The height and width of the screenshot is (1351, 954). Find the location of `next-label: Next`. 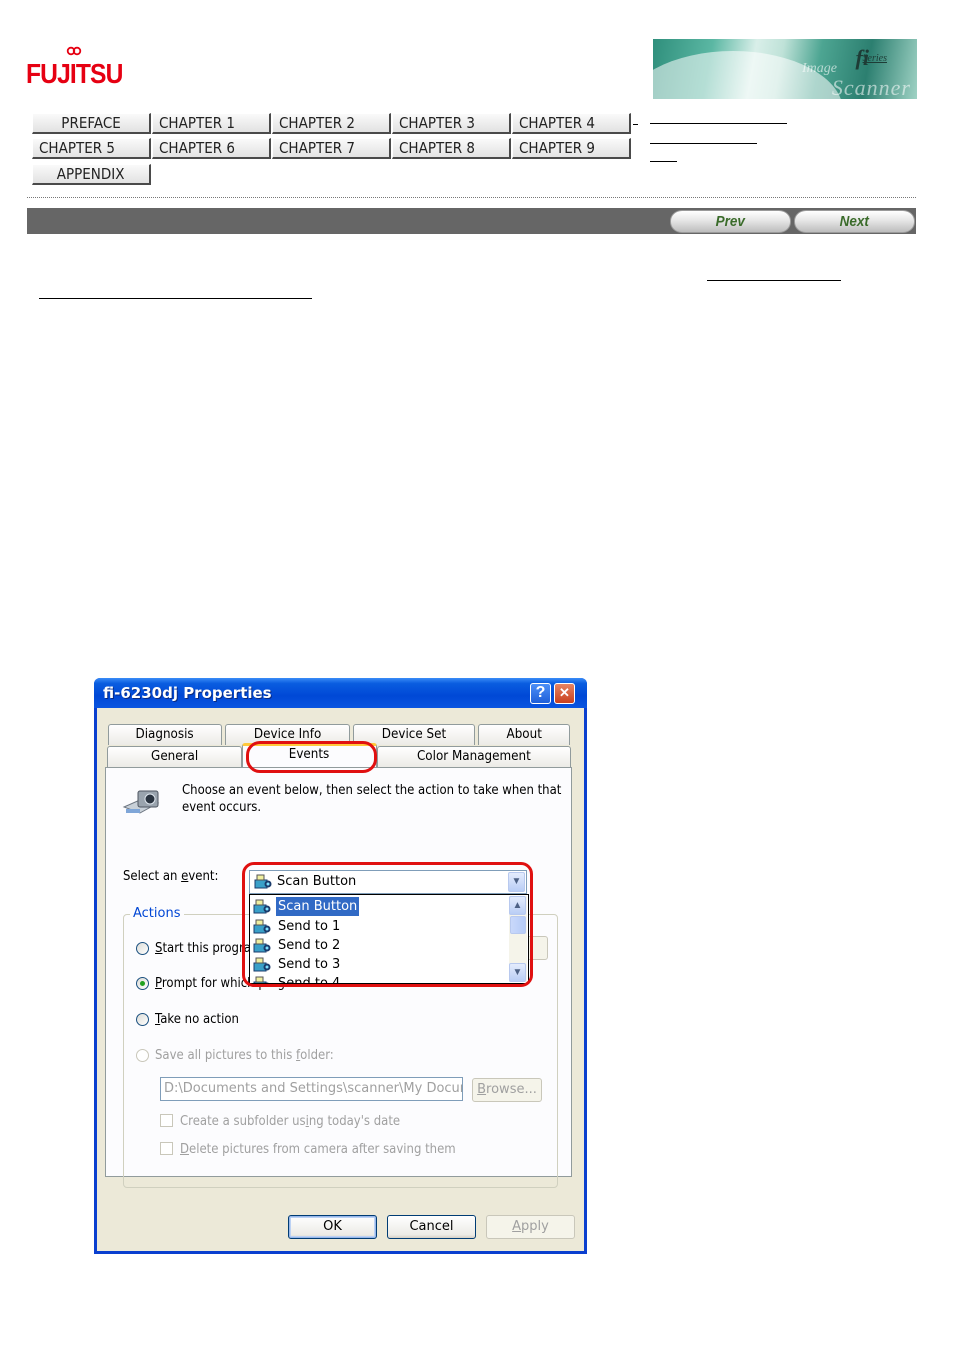

next-label: Next is located at coordinates (854, 221).